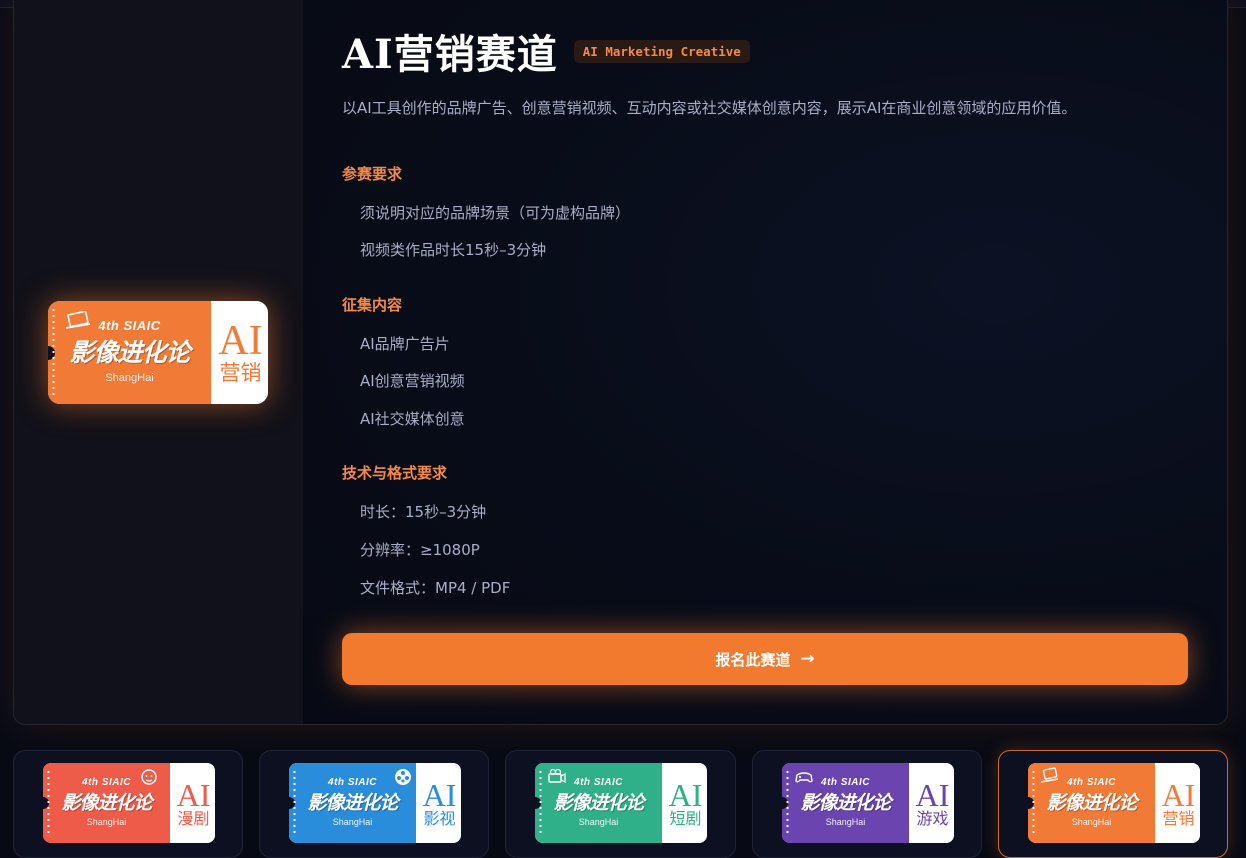 The image size is (1246, 858). Describe the element at coordinates (439, 818) in the screenshot. I see `ticket-category: 影视` at that location.